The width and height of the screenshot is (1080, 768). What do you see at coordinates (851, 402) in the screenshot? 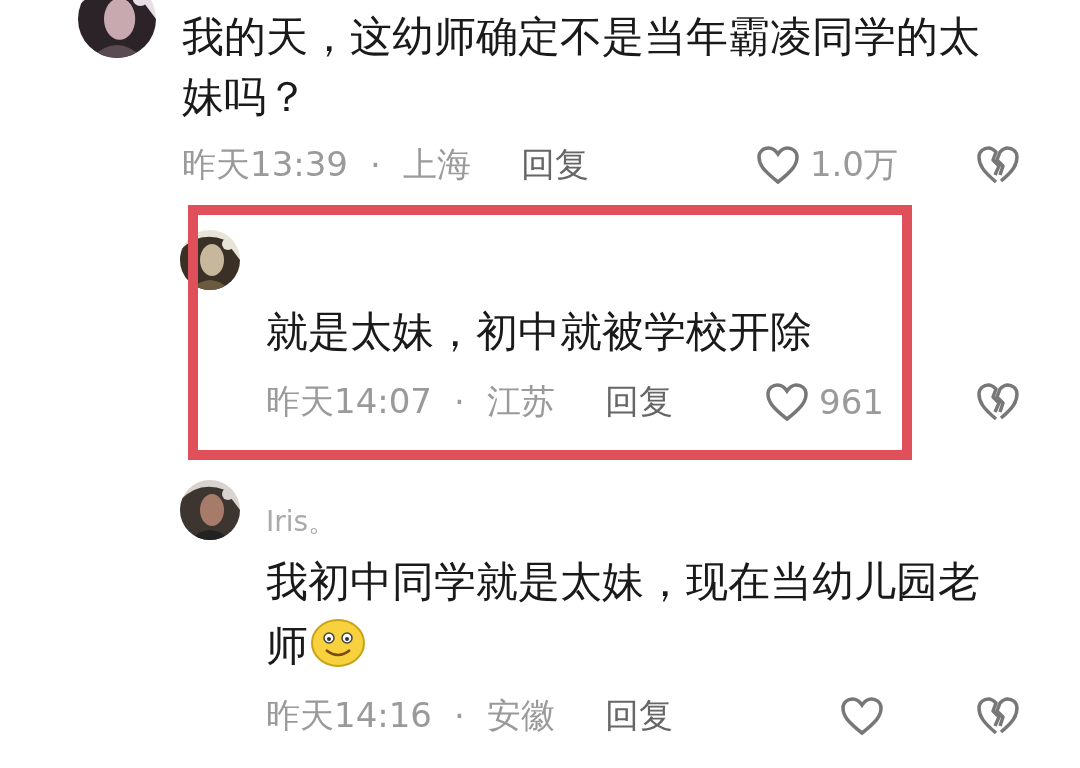
I see `like-count: 961` at bounding box center [851, 402].